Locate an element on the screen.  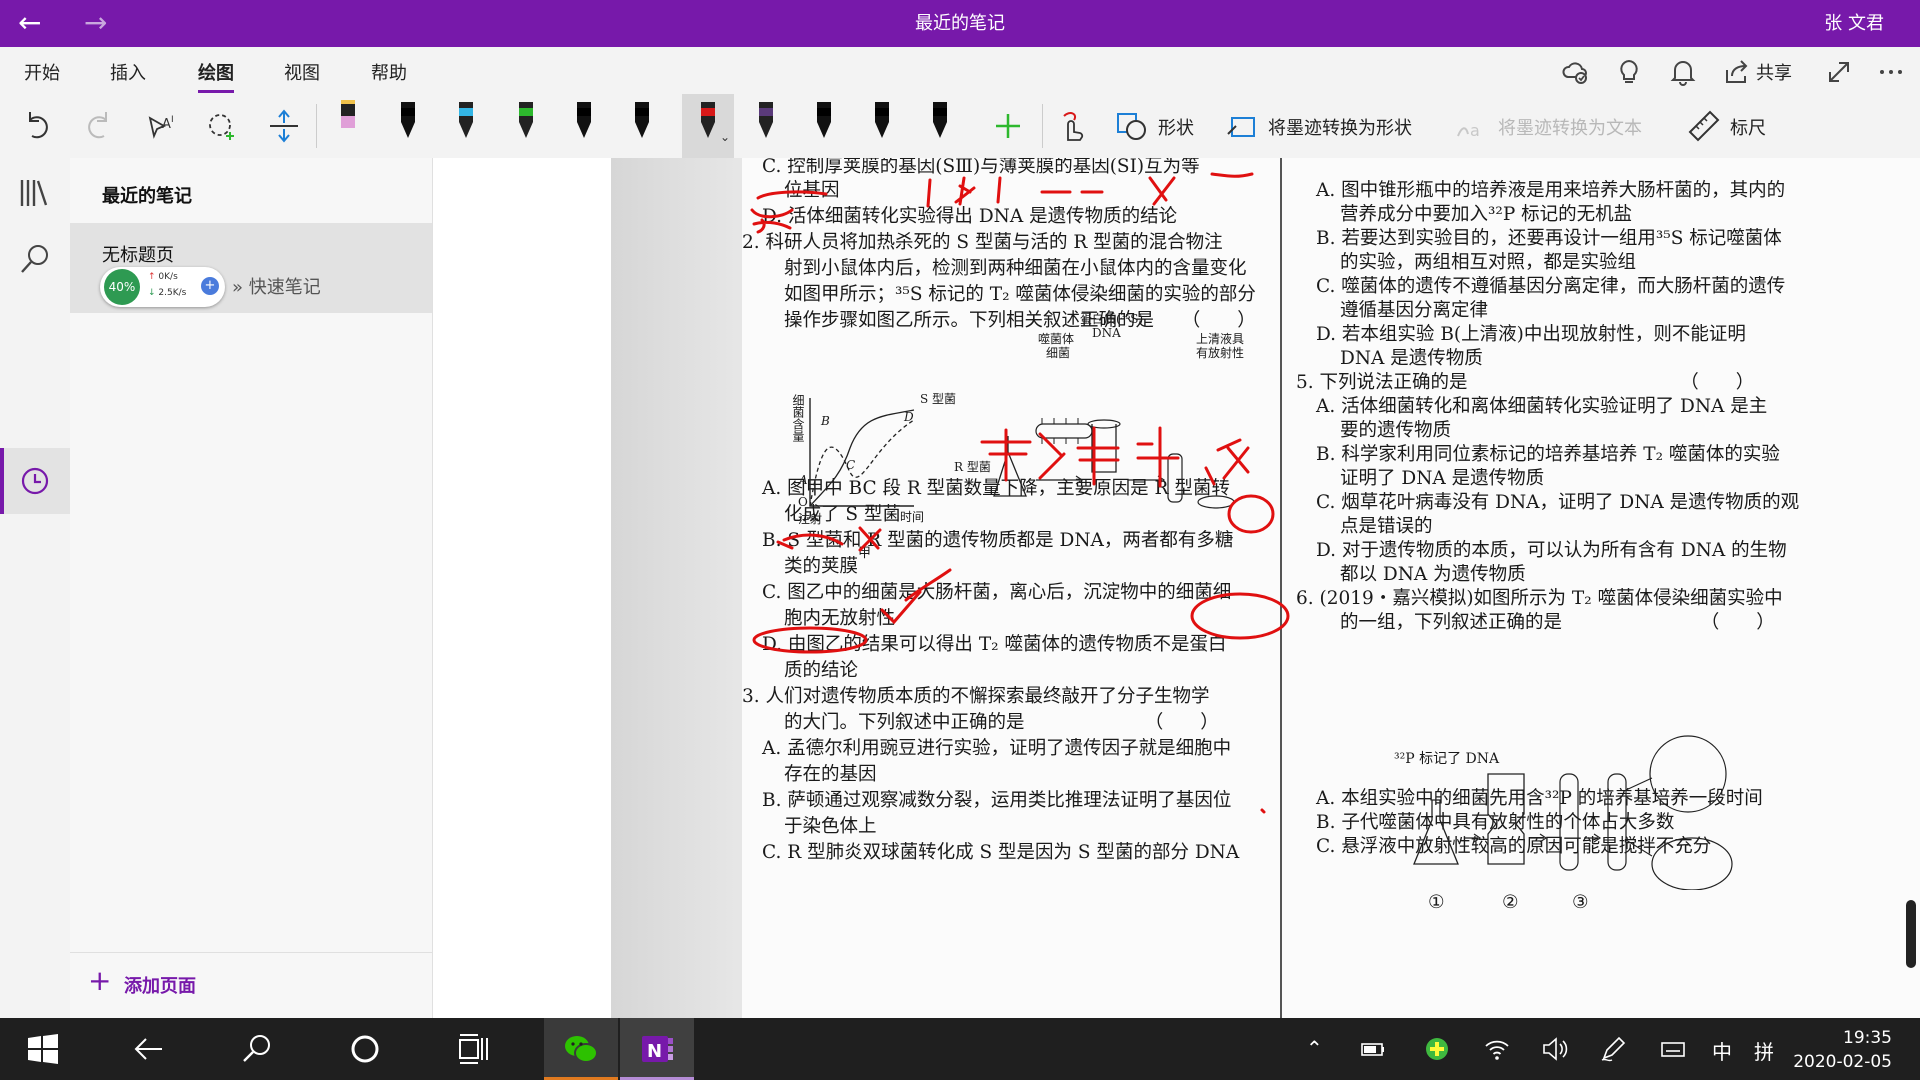
network-speed-widget: 40% ↑ 0K/s ↓ 2.5K/s + is located at coordinates (162, 287).